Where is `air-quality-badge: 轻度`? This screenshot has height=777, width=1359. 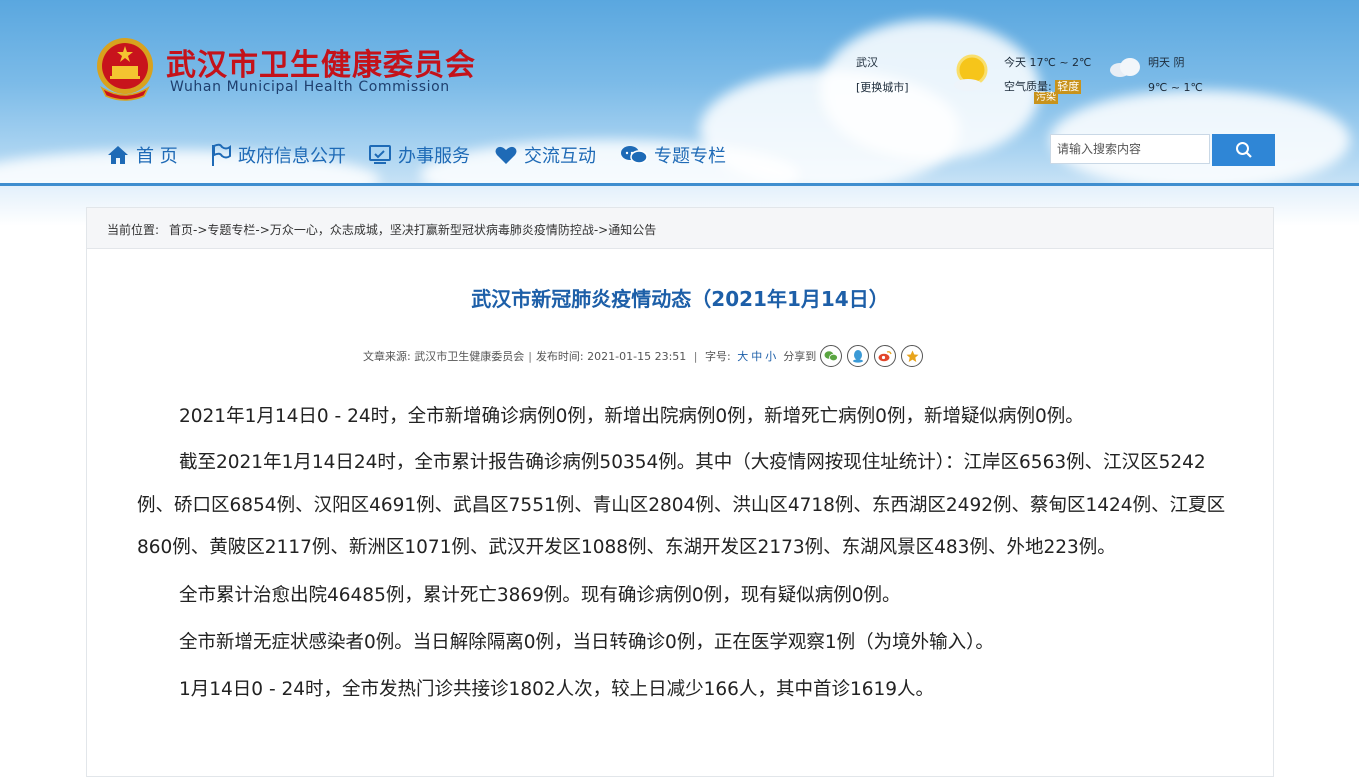 air-quality-badge: 轻度 is located at coordinates (1068, 87).